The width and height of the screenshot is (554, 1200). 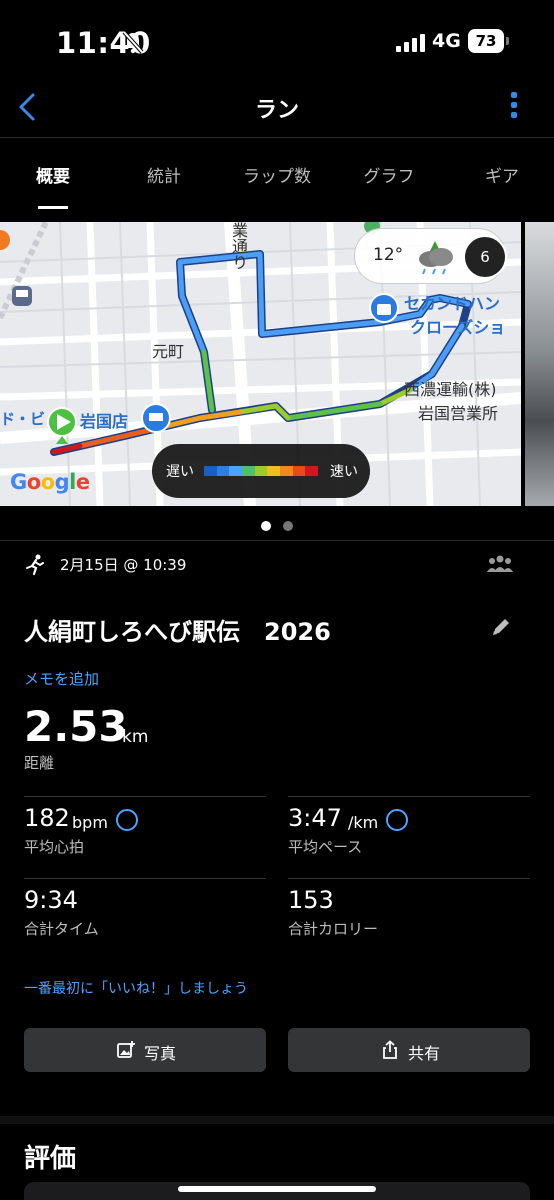 What do you see at coordinates (133, 42) in the screenshot?
I see `bell-slash-icon` at bounding box center [133, 42].